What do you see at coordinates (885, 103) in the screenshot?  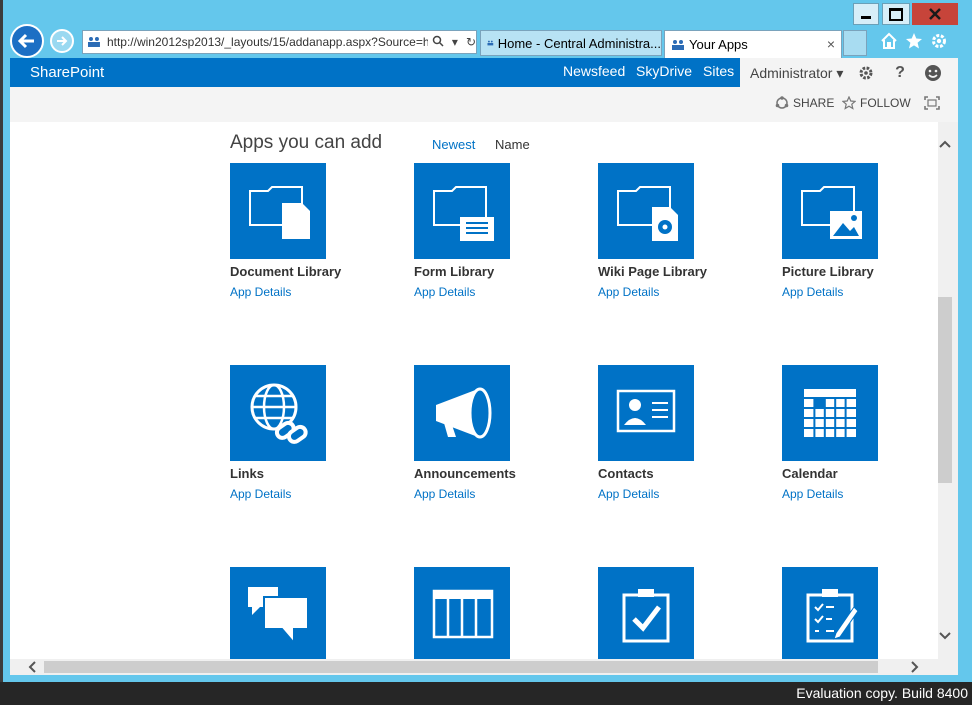 I see `follow-label: FOLLOW` at bounding box center [885, 103].